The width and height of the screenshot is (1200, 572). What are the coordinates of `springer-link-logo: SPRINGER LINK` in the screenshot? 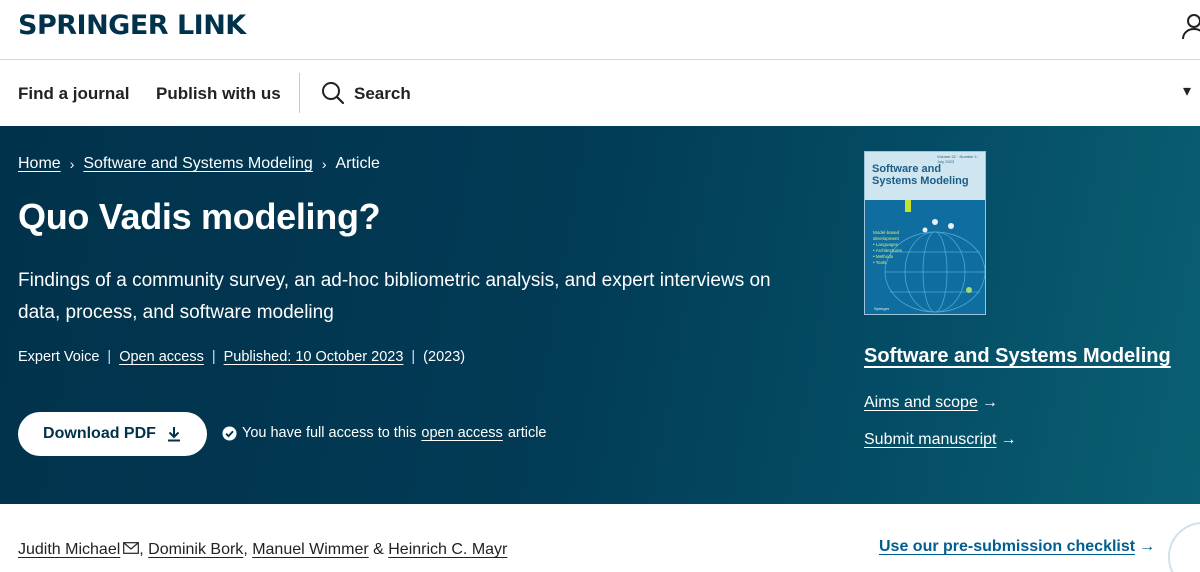 It's located at (132, 25).